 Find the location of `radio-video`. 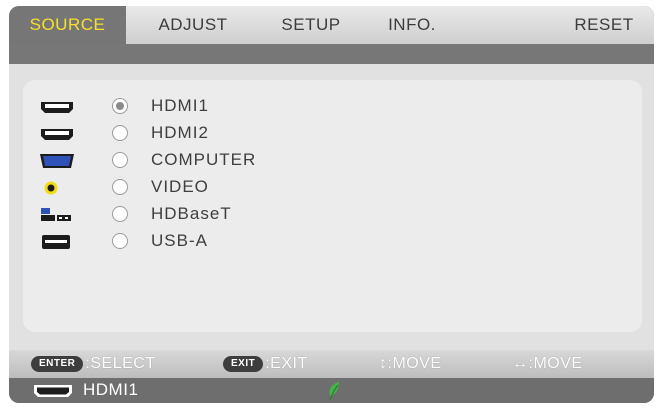

radio-video is located at coordinates (120, 187).